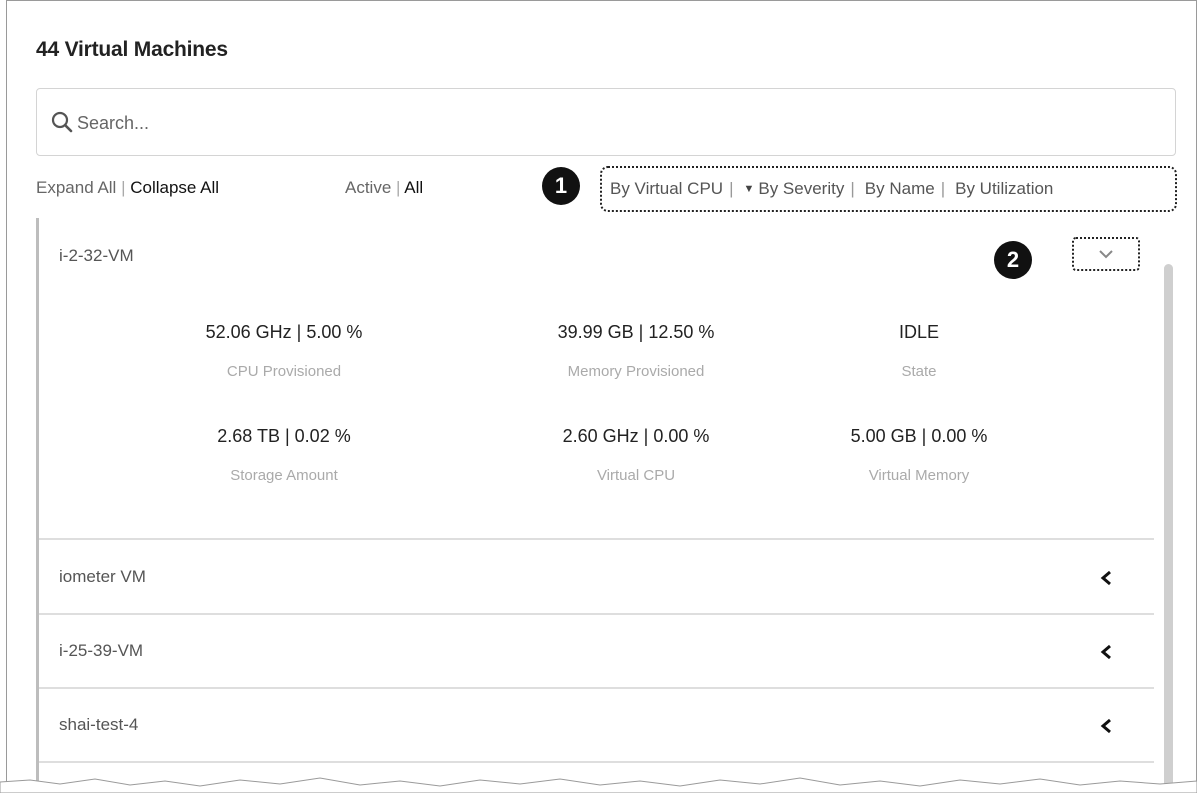 This screenshot has height=793, width=1197. What do you see at coordinates (919, 455) in the screenshot?
I see `metric-virtual-memory: 5.00 GB | 0.00 % Virtual Memory` at bounding box center [919, 455].